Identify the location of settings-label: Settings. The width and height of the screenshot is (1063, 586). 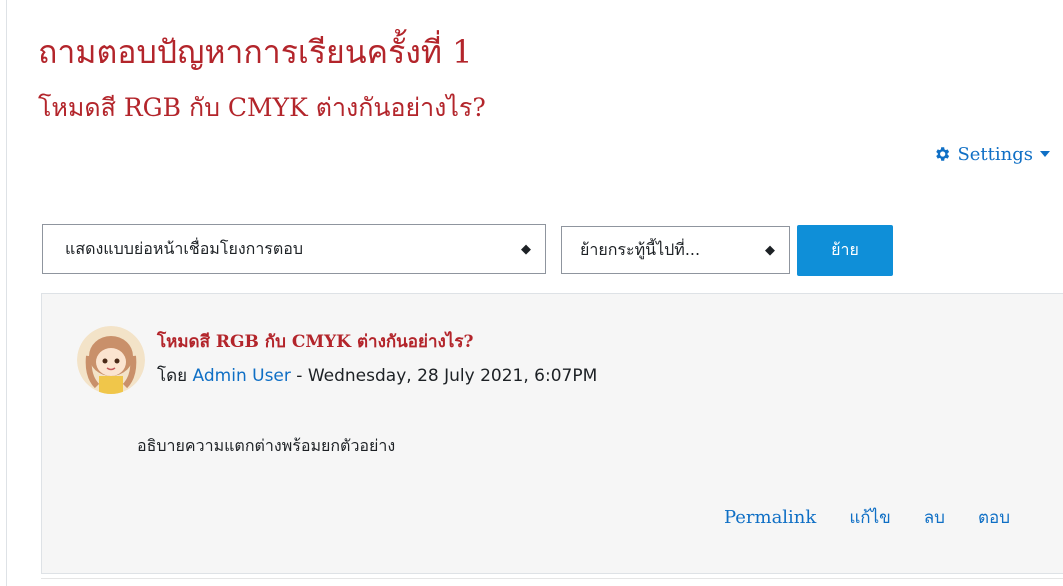
(995, 154).